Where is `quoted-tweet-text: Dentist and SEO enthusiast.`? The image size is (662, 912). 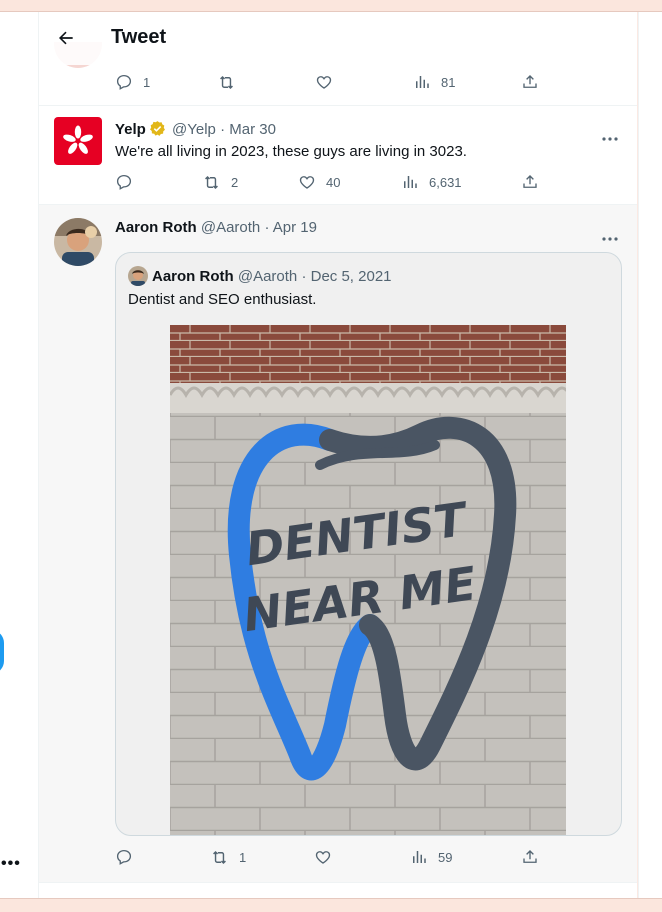
quoted-tweet-text: Dentist and SEO enthusiast. is located at coordinates (222, 299).